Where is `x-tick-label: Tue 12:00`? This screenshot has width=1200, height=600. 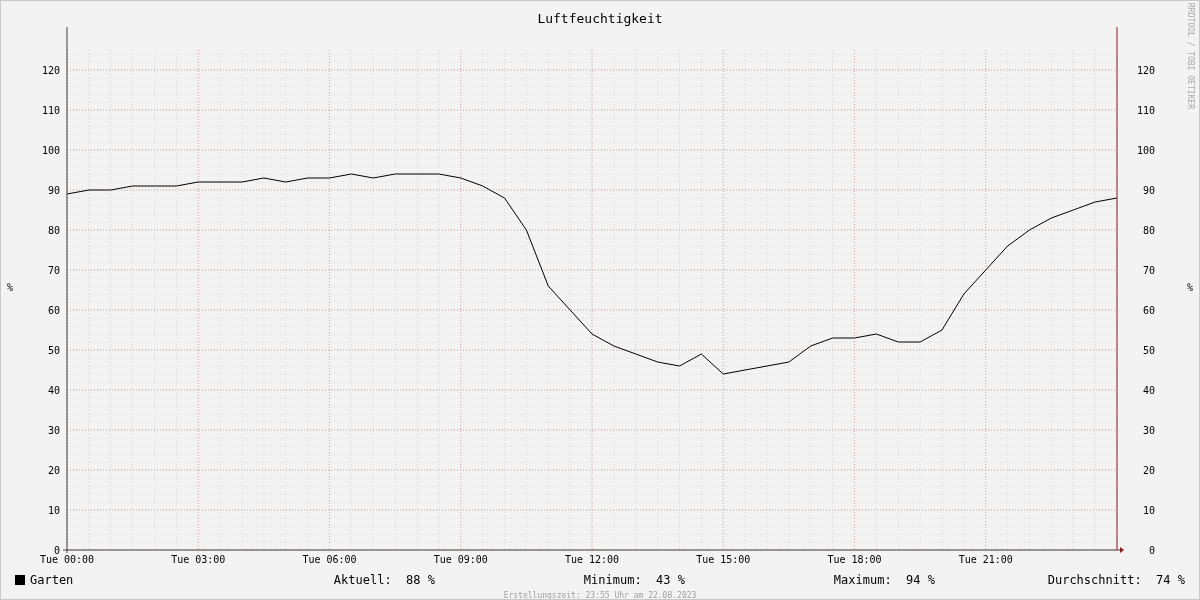
x-tick-label: Tue 12:00 is located at coordinates (592, 559).